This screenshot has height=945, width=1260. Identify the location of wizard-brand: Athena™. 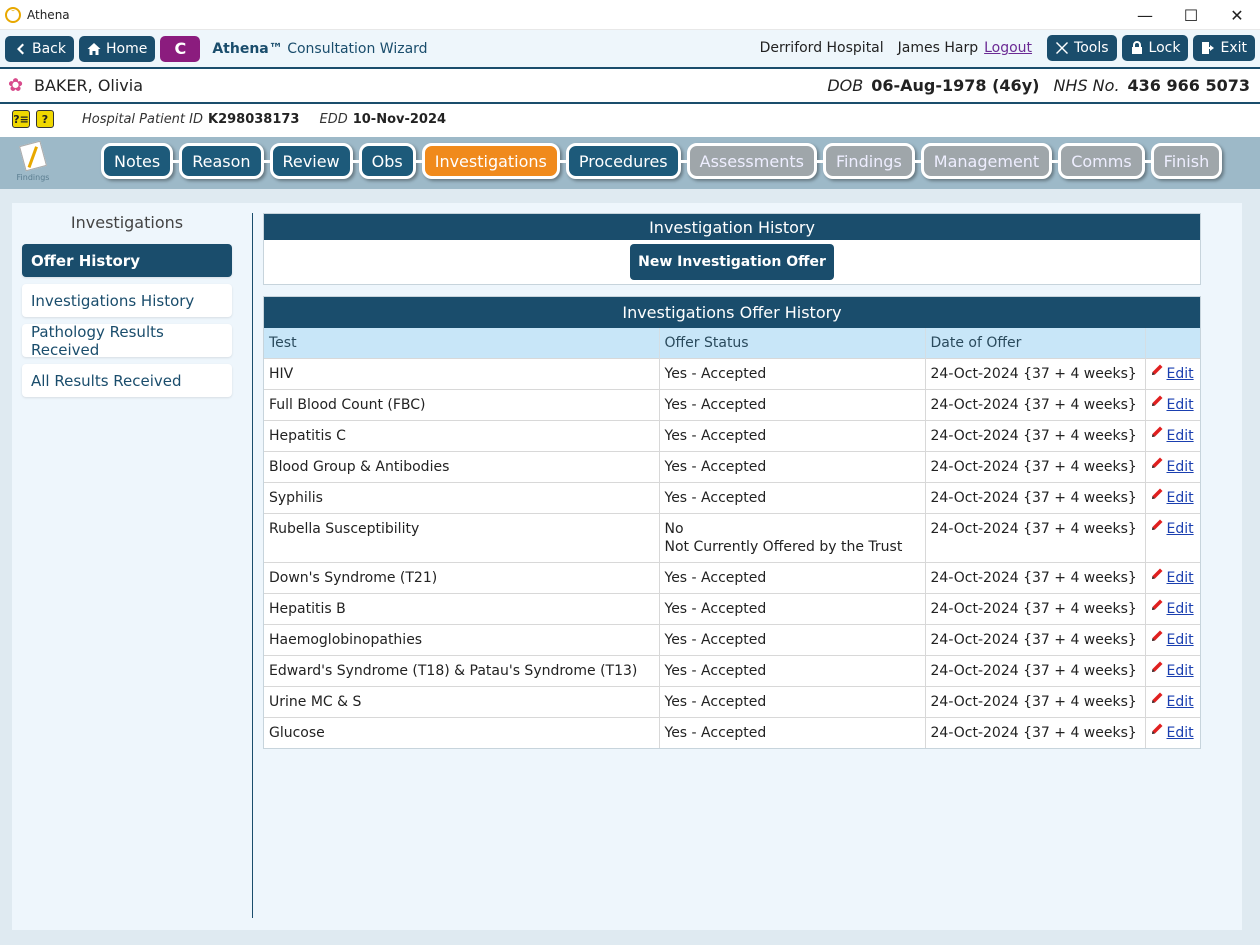
(247, 48).